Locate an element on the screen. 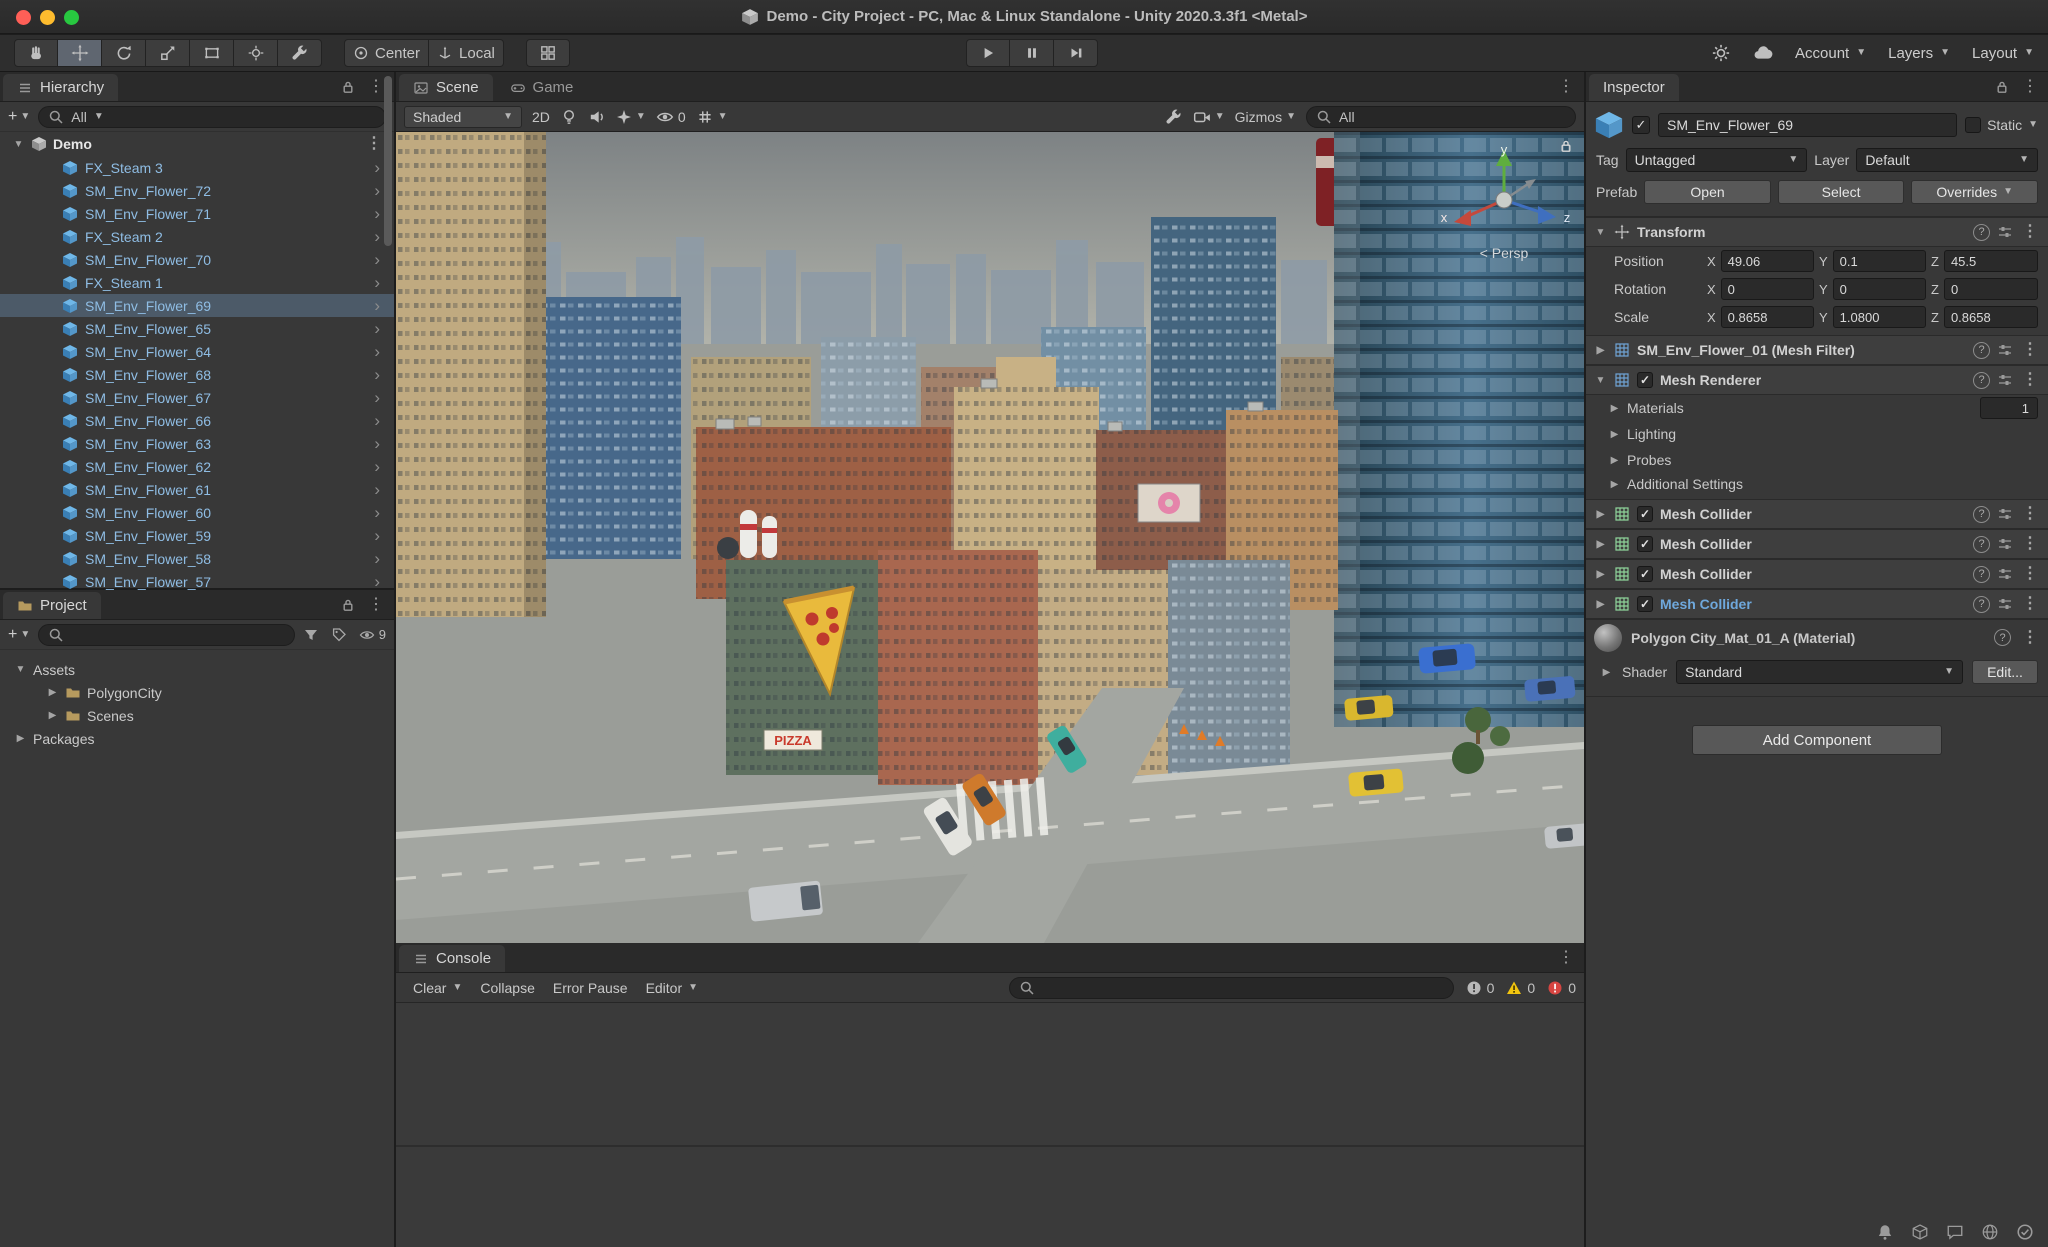  tab-project: Project is located at coordinates (52, 605).